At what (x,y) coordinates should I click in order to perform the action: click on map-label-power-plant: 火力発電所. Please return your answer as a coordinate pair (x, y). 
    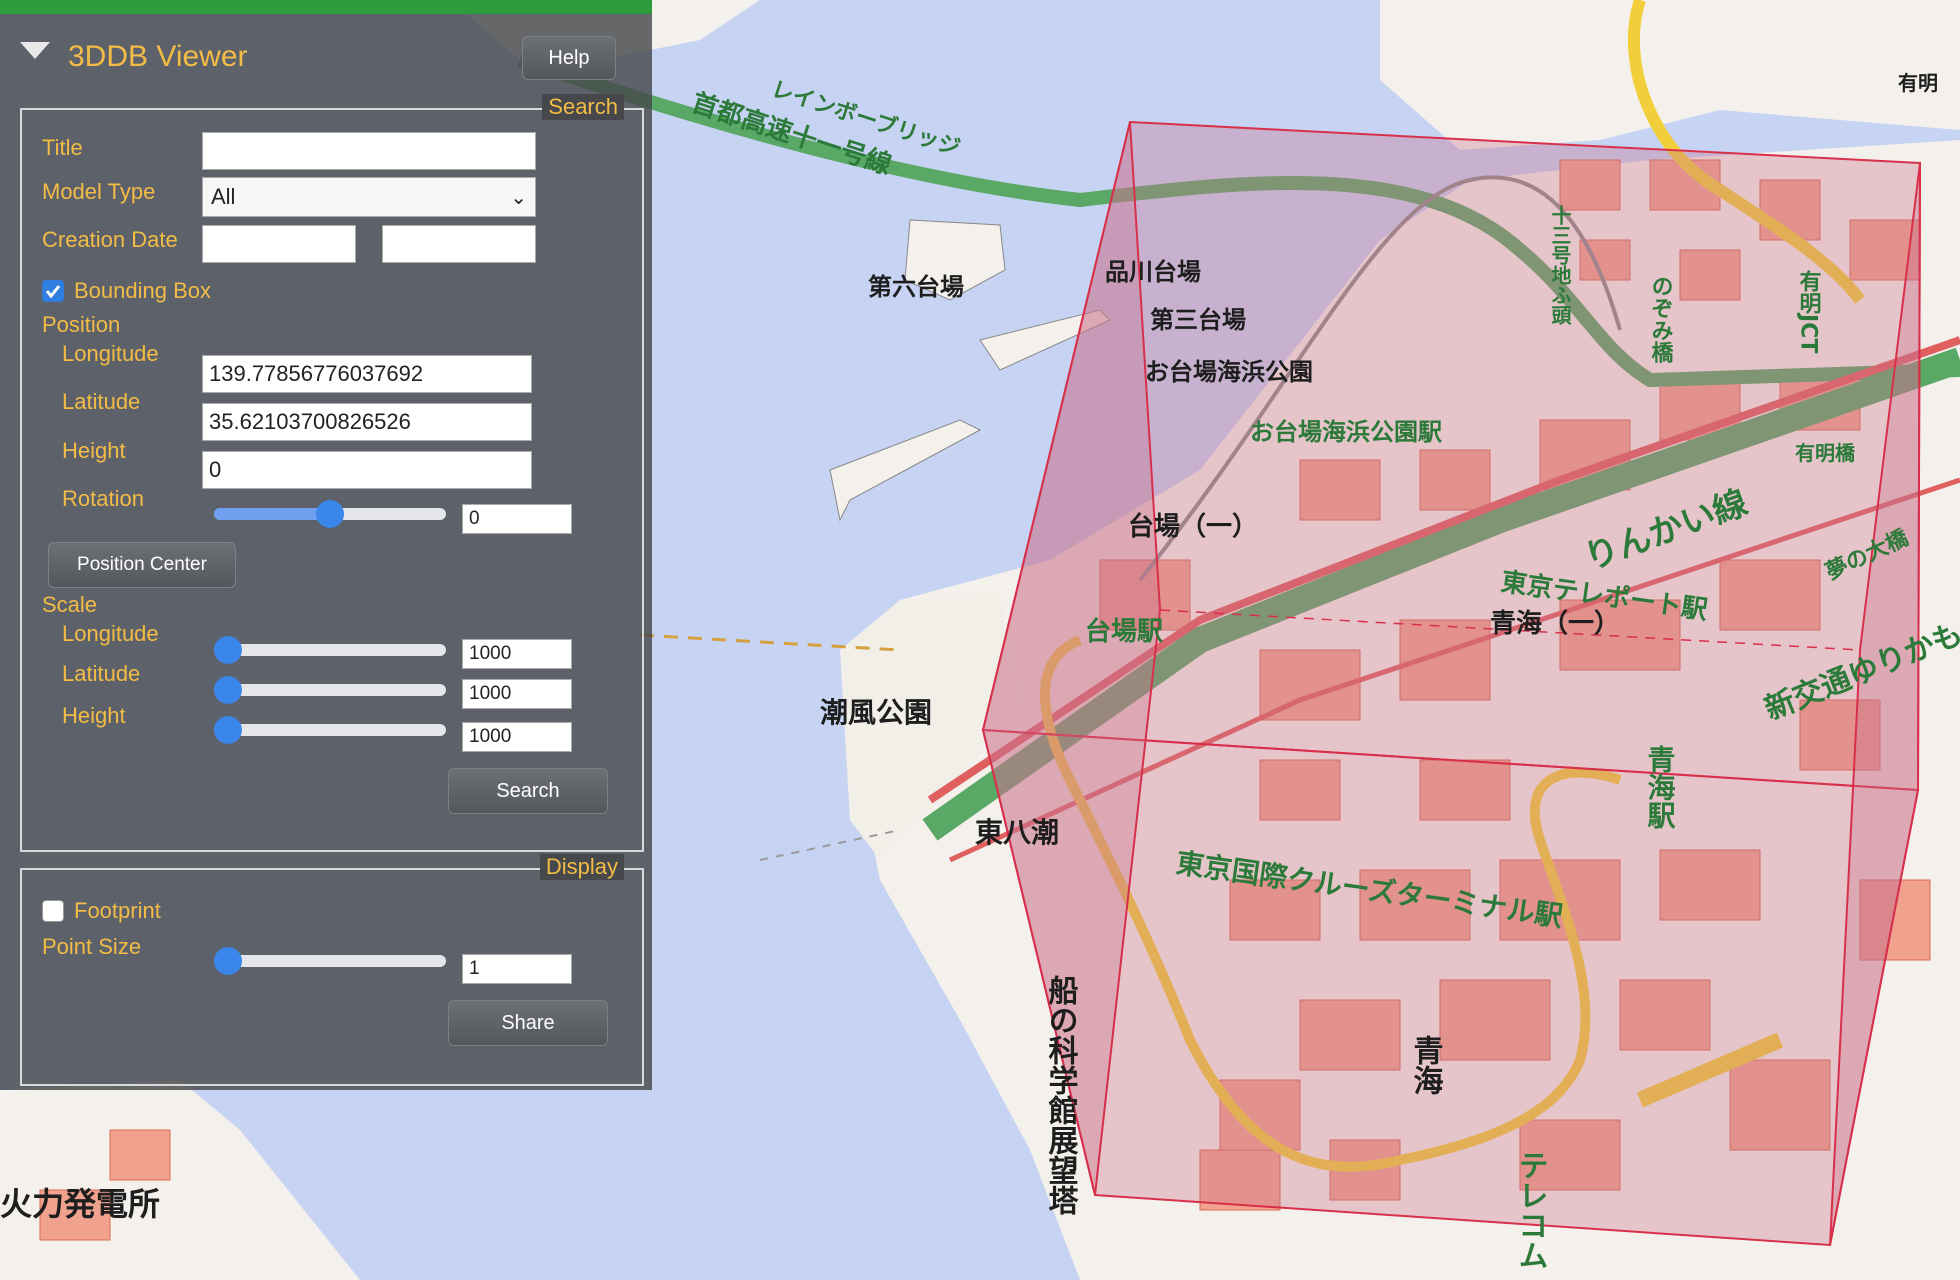
    Looking at the image, I should click on (80, 1204).